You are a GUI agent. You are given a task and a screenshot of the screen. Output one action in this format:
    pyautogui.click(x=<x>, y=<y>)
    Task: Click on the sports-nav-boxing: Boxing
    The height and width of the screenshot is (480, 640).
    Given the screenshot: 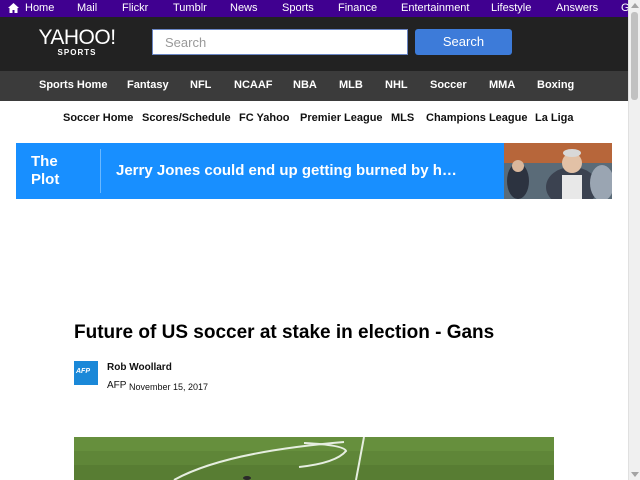 What is the action you would take?
    pyautogui.click(x=555, y=85)
    